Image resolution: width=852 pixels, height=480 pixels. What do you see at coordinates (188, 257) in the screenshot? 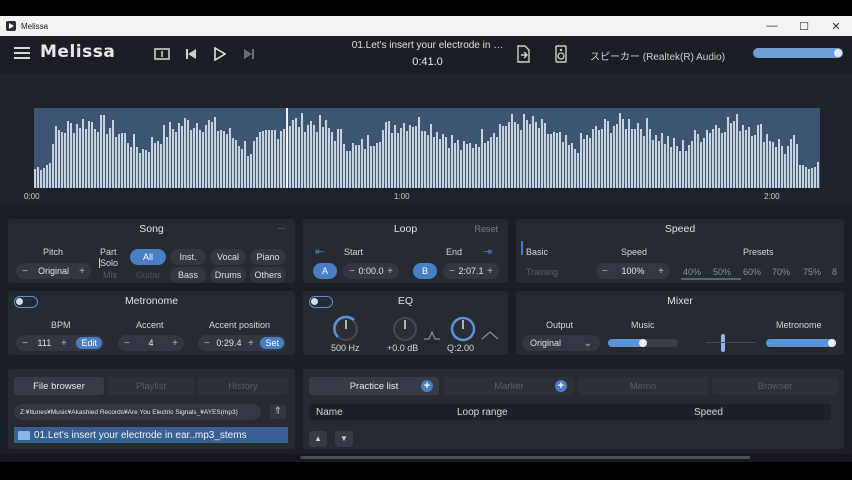
I see `part-inst-button: Inst.` at bounding box center [188, 257].